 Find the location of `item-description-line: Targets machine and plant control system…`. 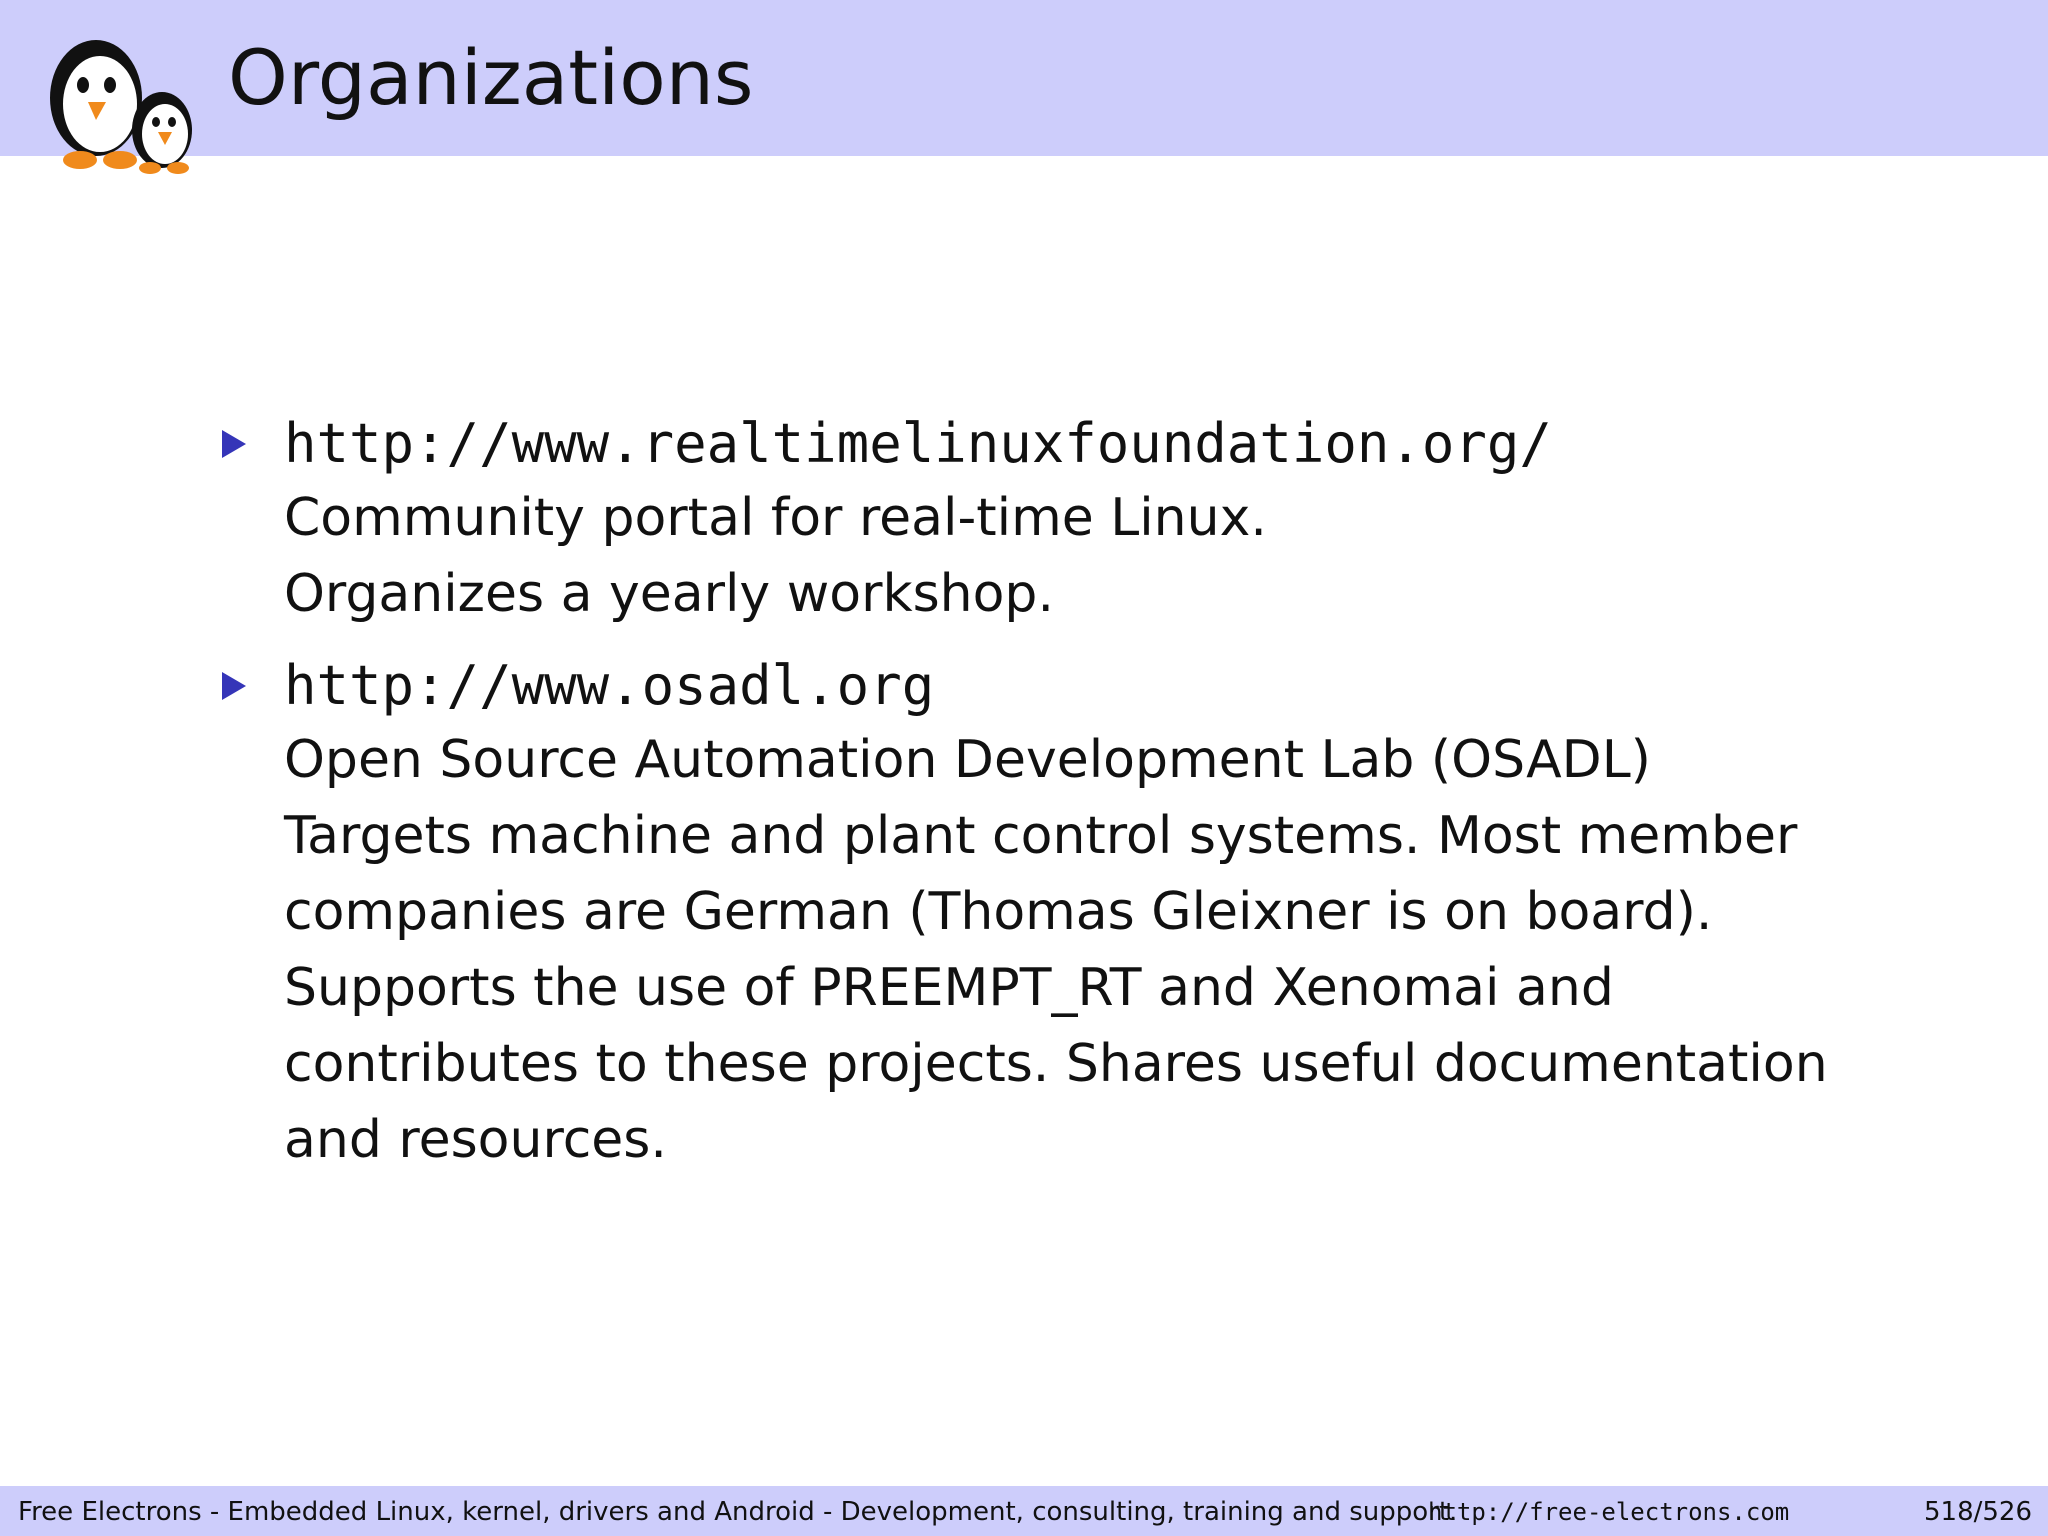

item-description-line: Targets machine and plant control system… is located at coordinates (1041, 836).